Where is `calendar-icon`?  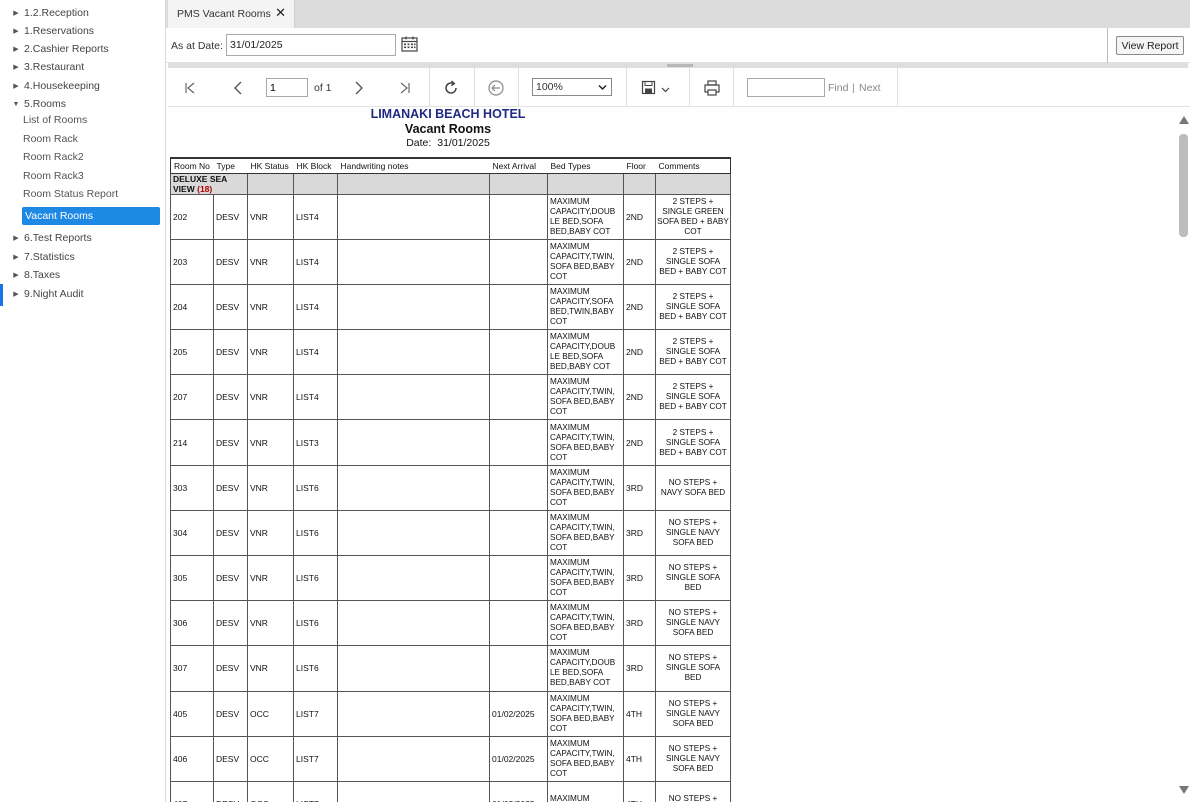
calendar-icon is located at coordinates (409, 44).